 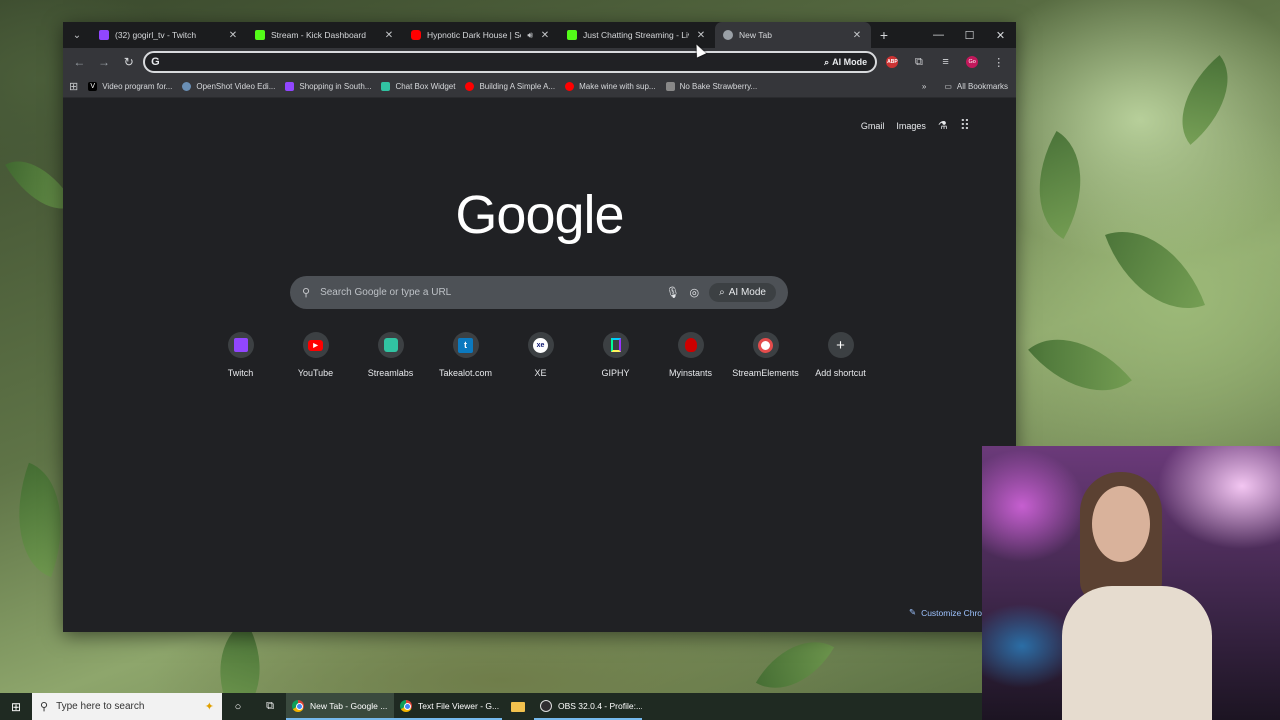 I want to click on taskbar-app-file-explorer, so click(x=518, y=706).